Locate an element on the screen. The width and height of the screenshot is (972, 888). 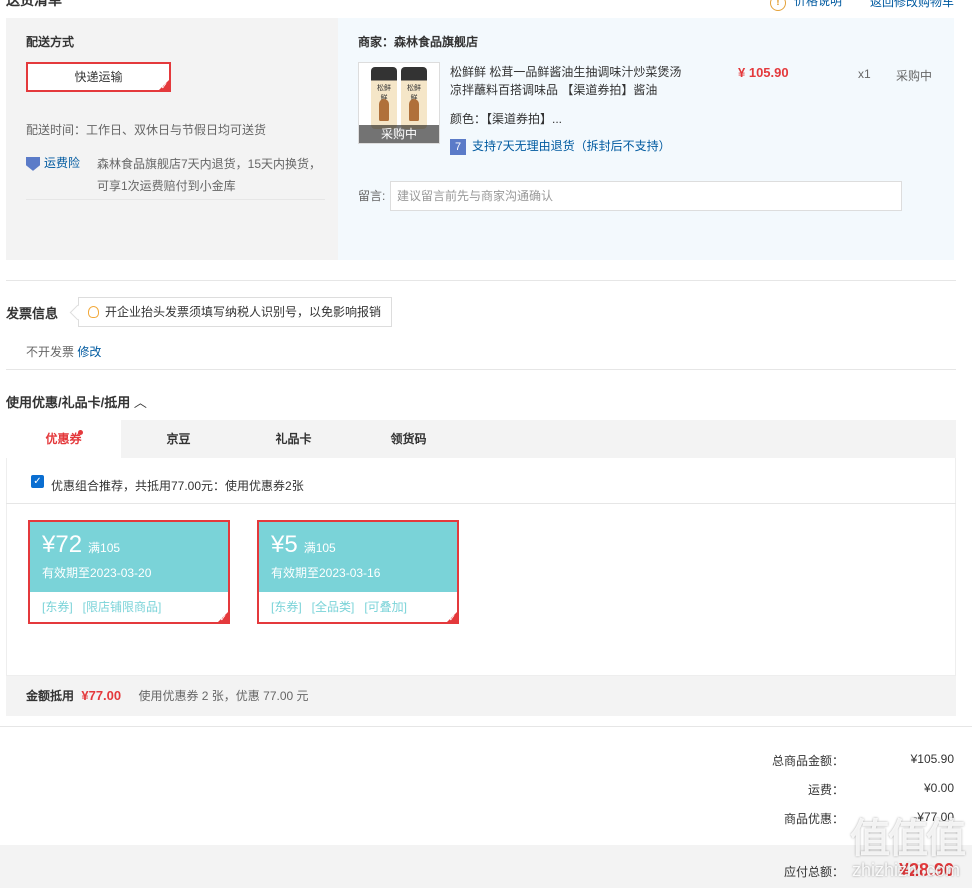
tab-jd-beans: 京豆 is located at coordinates (178, 439).